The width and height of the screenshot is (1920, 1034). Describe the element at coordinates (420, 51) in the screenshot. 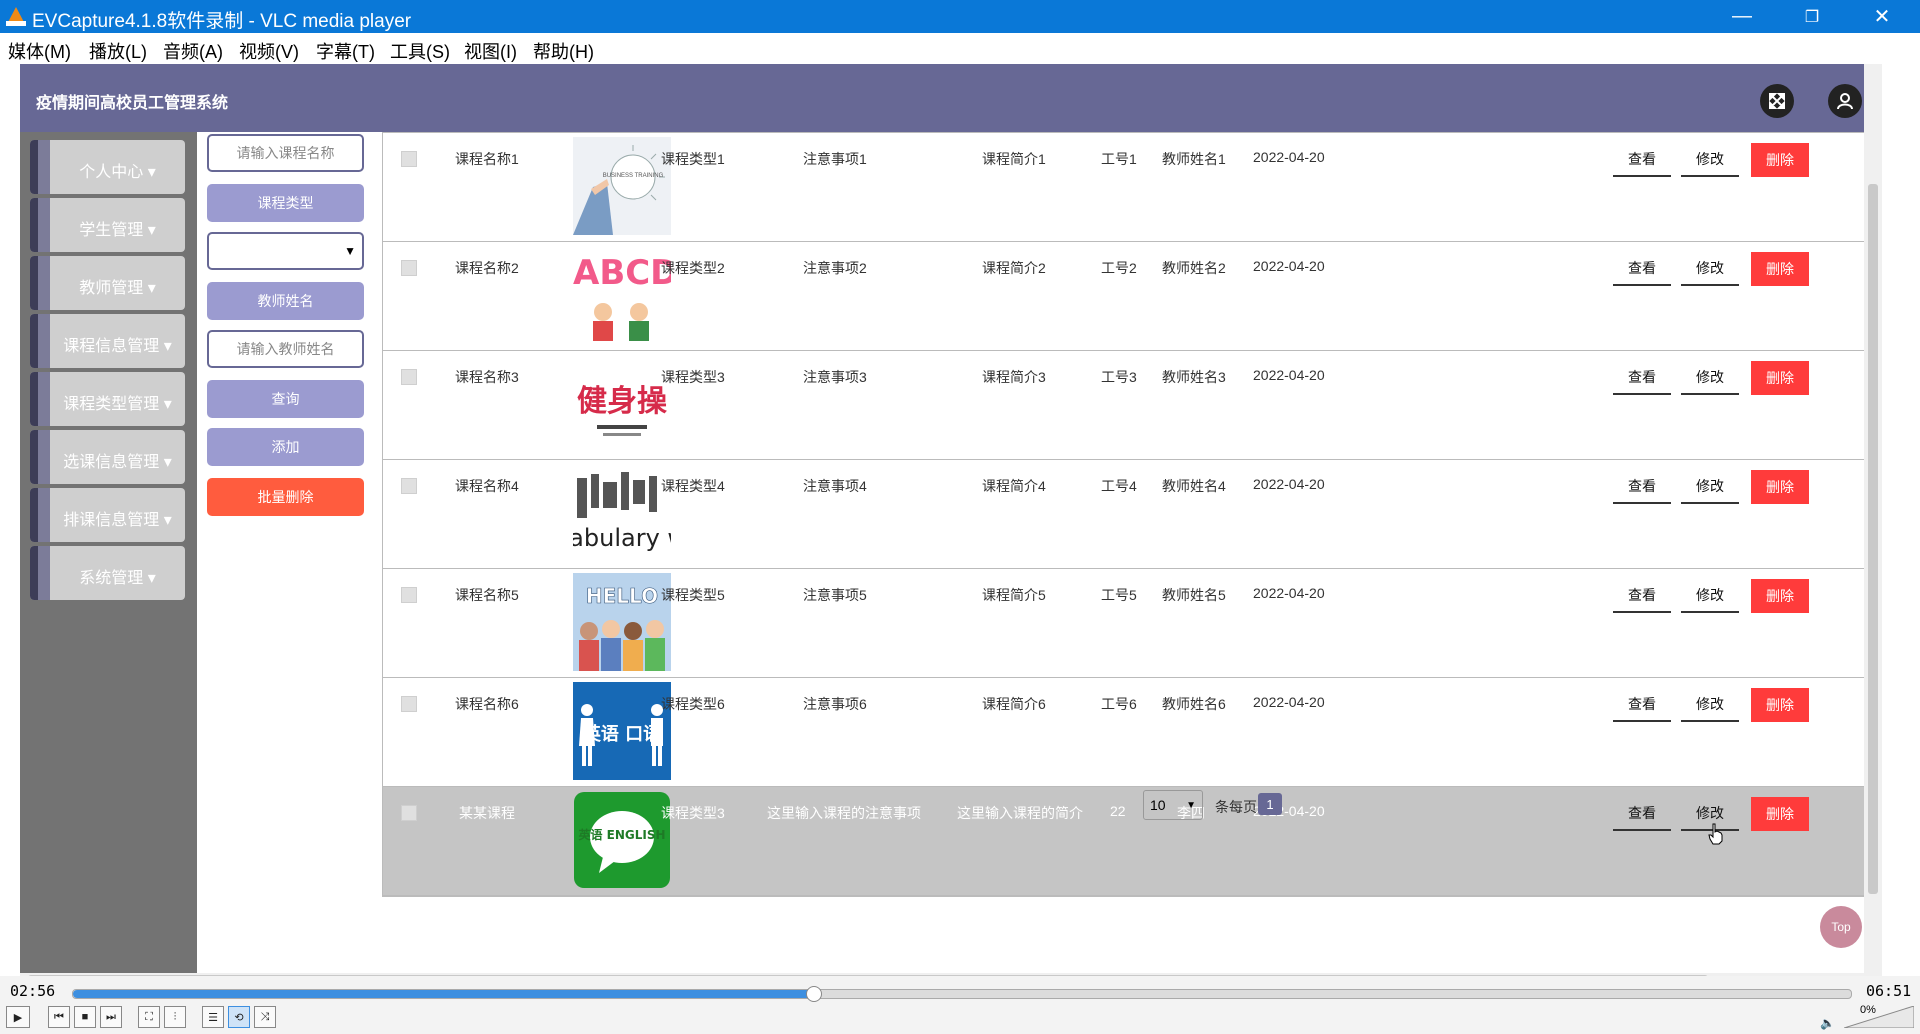

I see `menu-tools: 工具(S)` at that location.